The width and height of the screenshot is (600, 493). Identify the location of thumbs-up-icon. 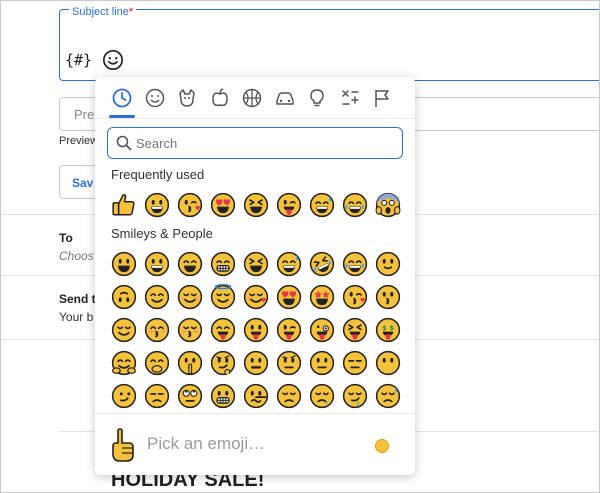
(123, 204).